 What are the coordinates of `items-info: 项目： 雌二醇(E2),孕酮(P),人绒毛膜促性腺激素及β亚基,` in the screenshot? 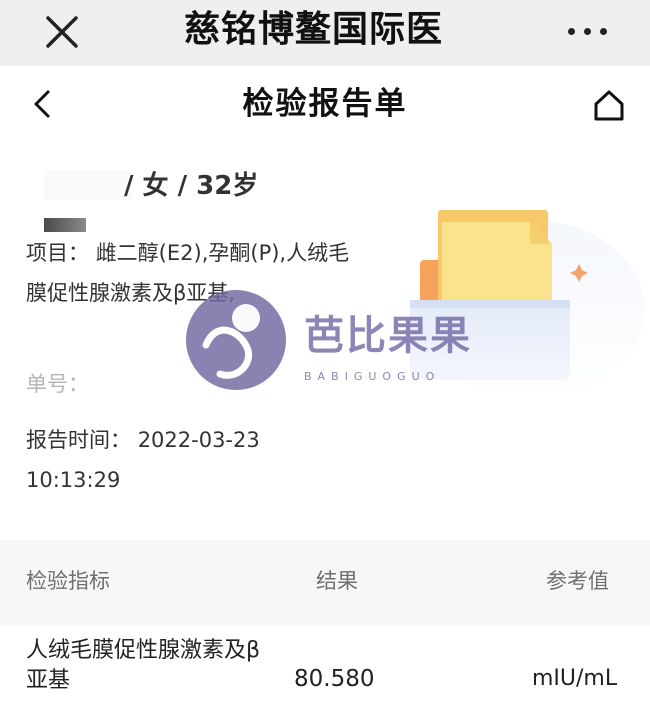 It's located at (191, 273).